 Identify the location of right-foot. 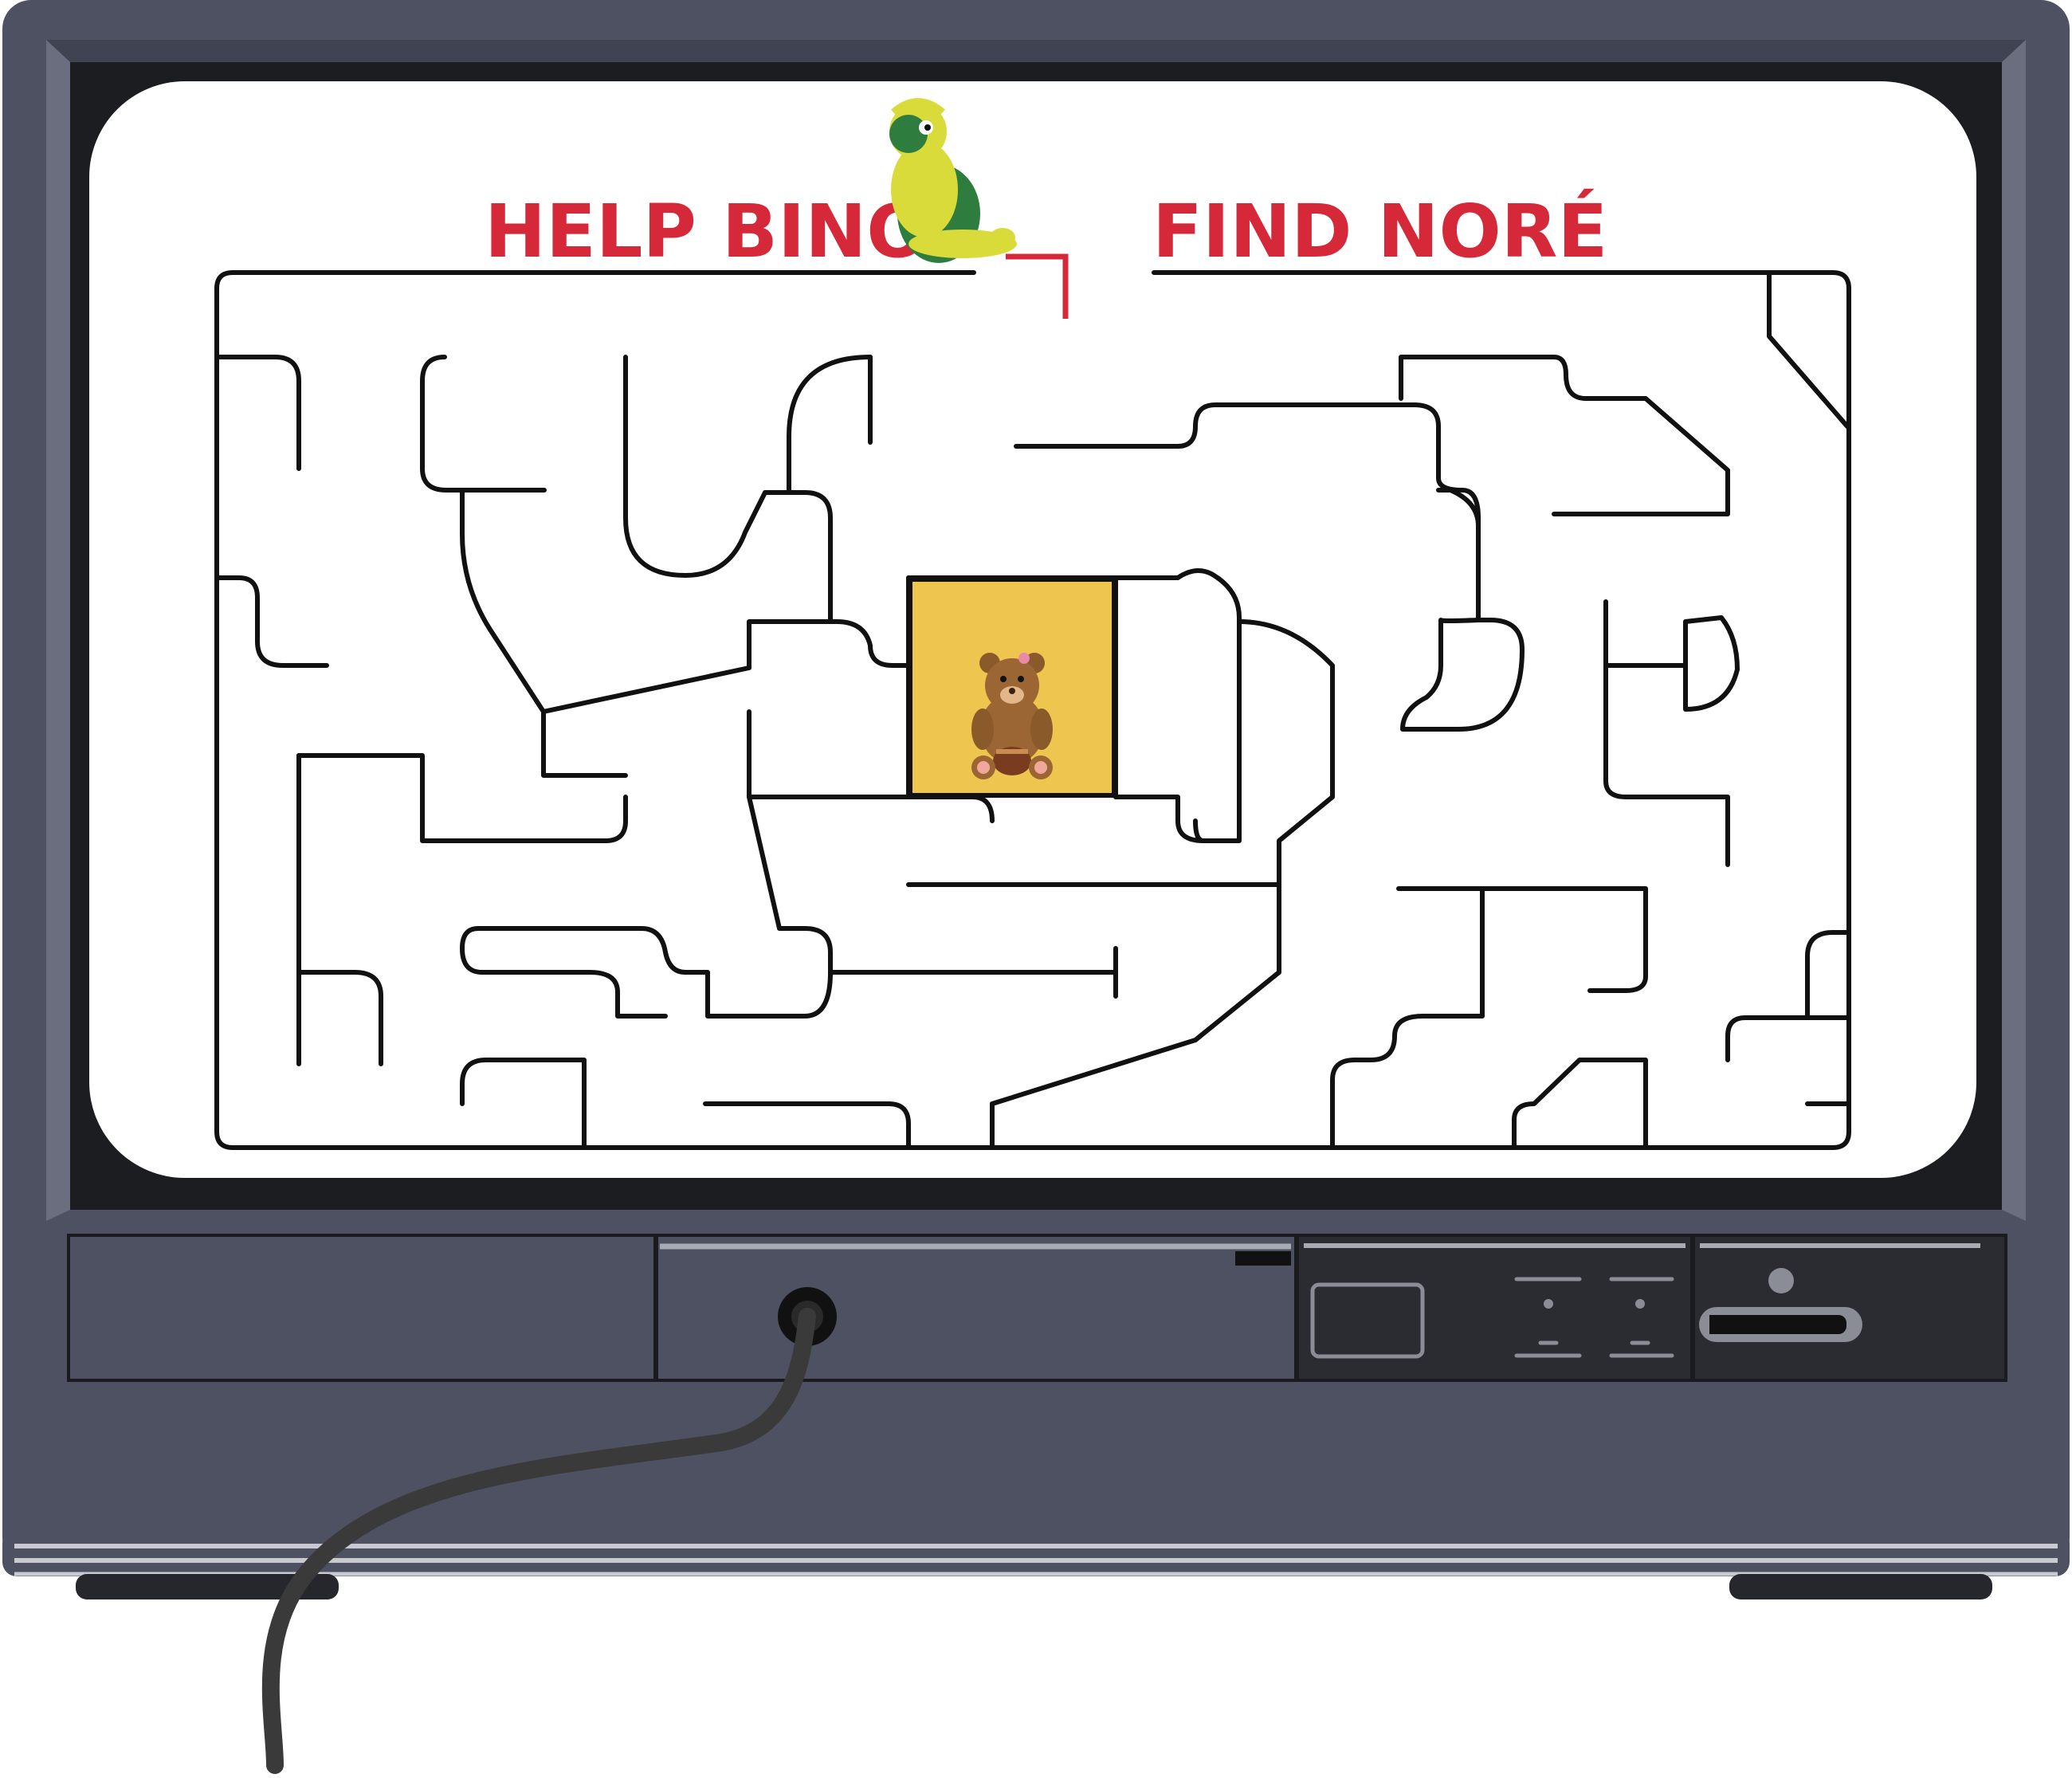
(1860, 1586).